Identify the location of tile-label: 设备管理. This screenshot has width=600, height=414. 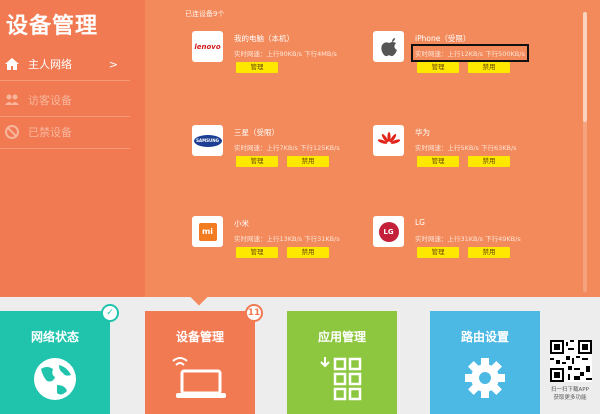
(199, 337).